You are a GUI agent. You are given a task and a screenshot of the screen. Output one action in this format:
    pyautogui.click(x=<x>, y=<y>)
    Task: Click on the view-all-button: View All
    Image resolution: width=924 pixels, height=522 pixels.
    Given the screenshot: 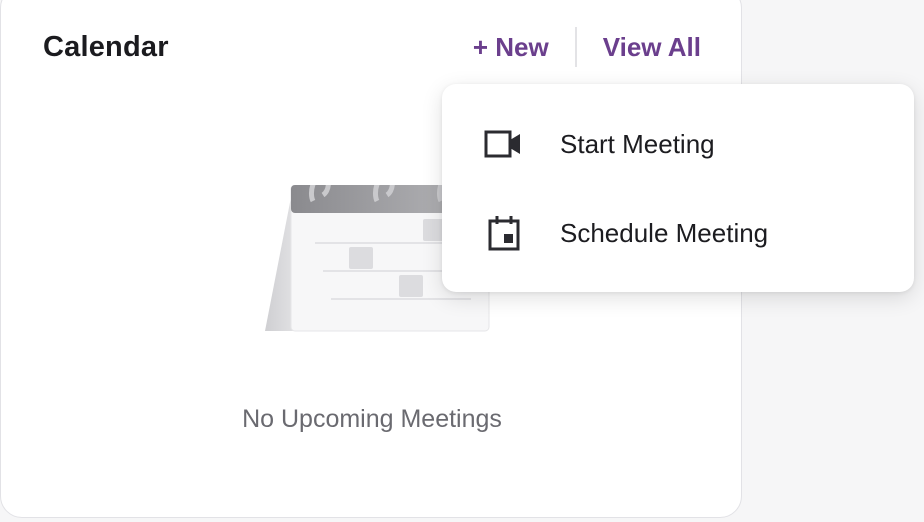 What is the action you would take?
    pyautogui.click(x=652, y=47)
    